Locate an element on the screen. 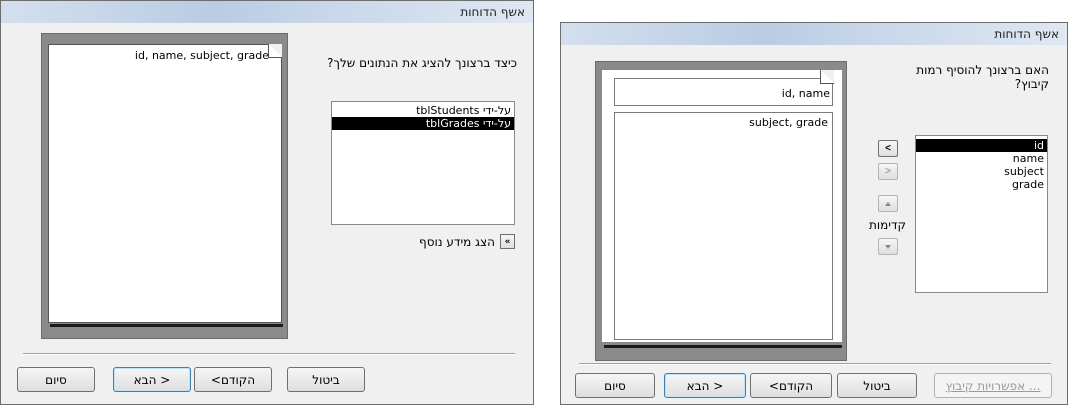  group-fields-listbox: id name subject grade is located at coordinates (981, 214).